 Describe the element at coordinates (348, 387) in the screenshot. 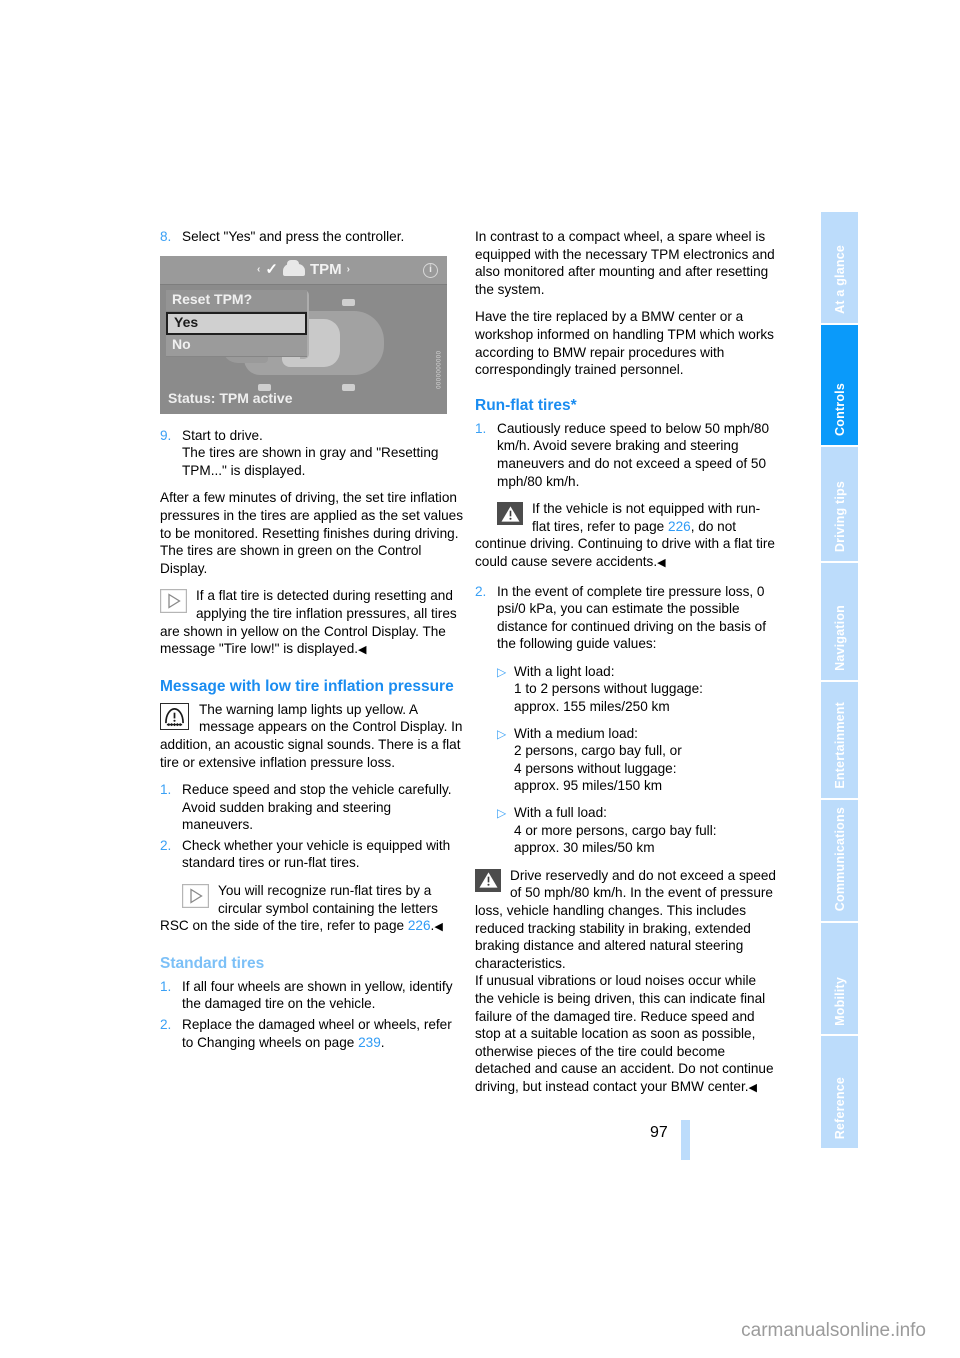

I see `tire-rear-right` at that location.